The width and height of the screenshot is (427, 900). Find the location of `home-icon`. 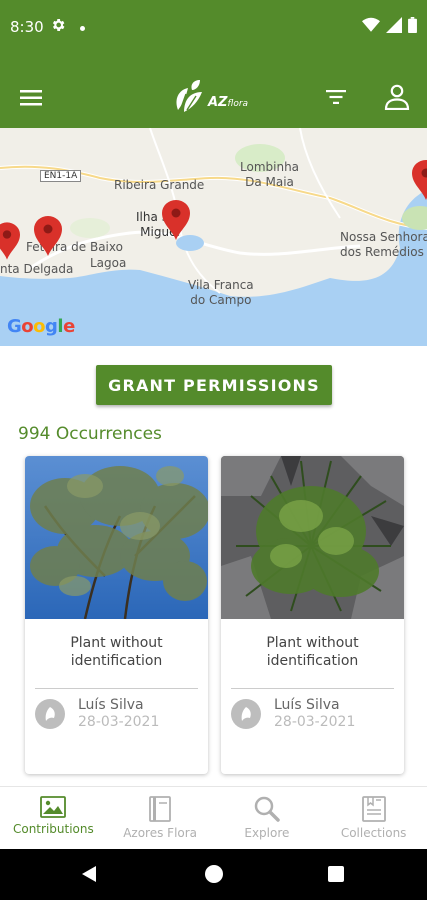

home-icon is located at coordinates (214, 874).